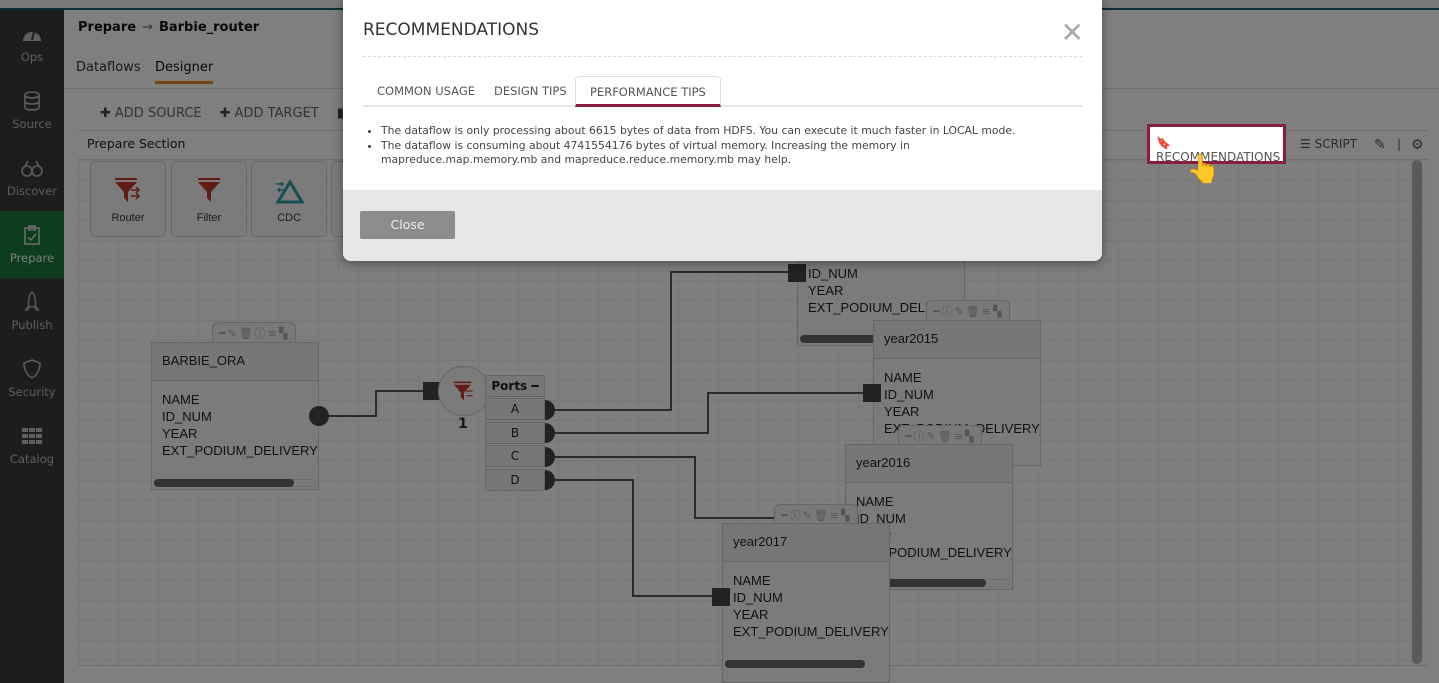 The image size is (1439, 683). Describe the element at coordinates (426, 91) in the screenshot. I see `tab-common-usage: COMMON USAGE` at that location.